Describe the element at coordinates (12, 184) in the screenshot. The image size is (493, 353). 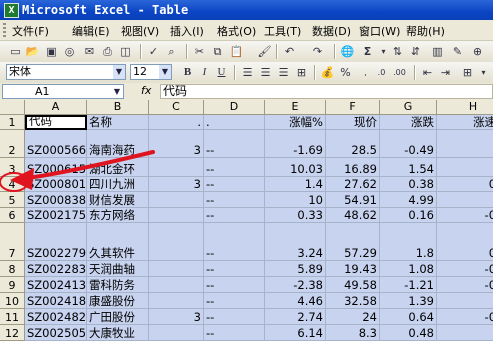
I see `row-header: 4` at that location.